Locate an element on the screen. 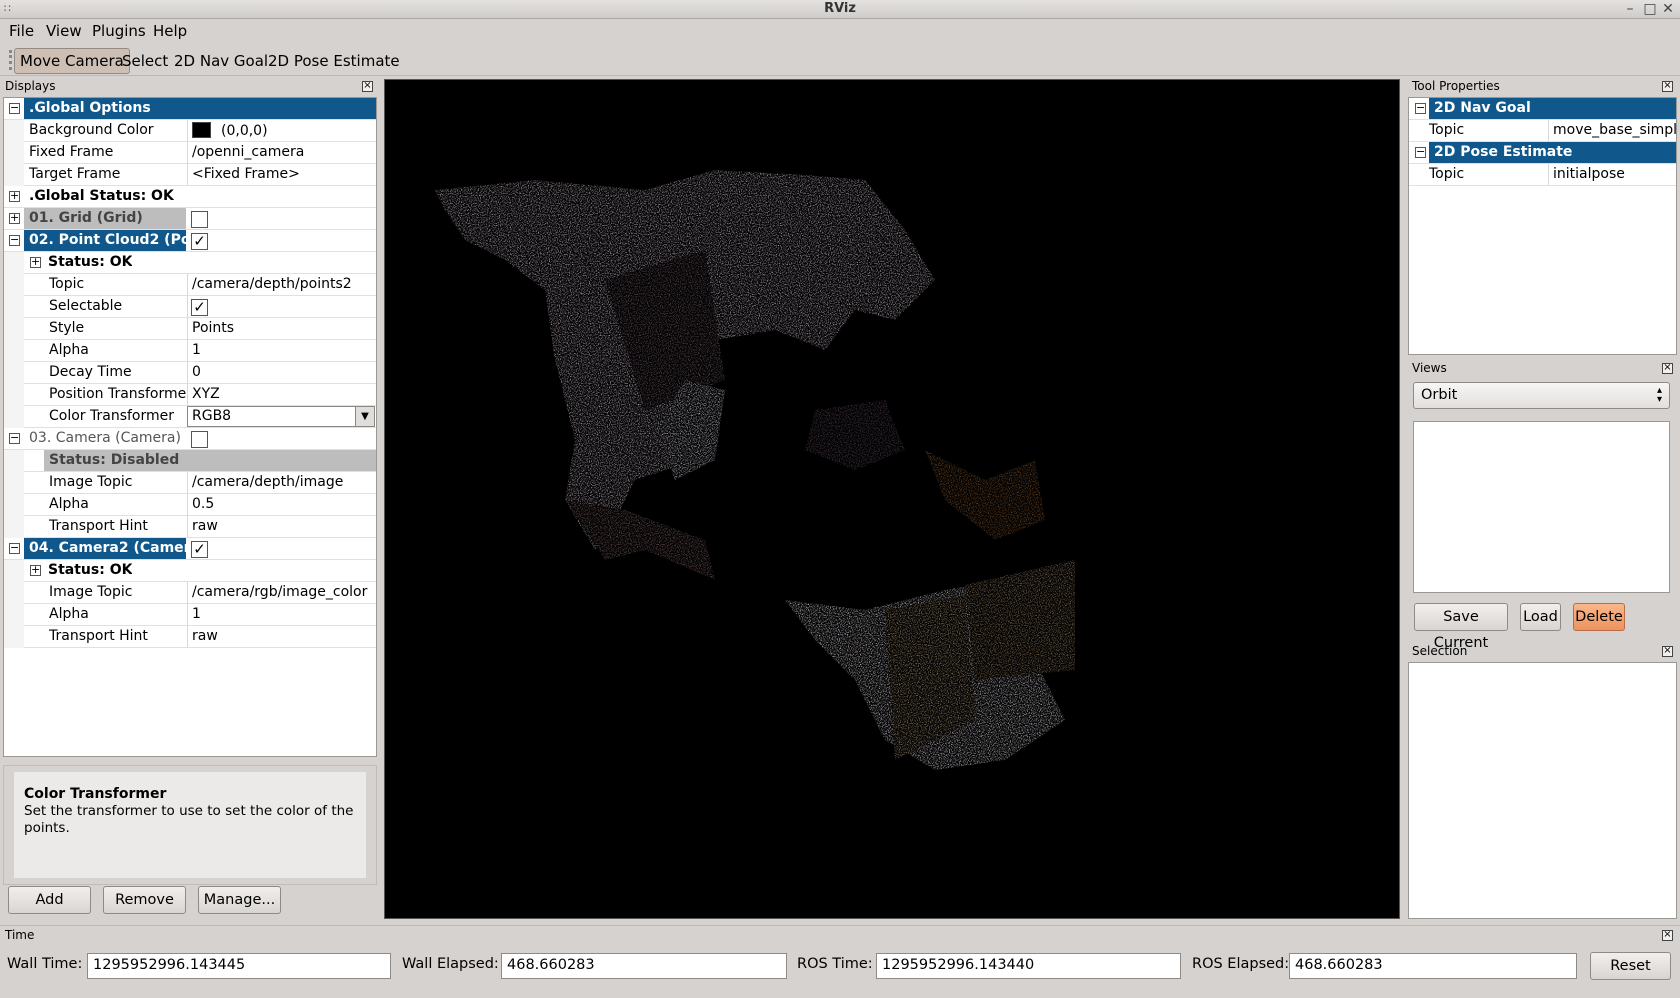 The height and width of the screenshot is (998, 1680). tree-row-cam2-status: + Status: OK is located at coordinates (190, 571).